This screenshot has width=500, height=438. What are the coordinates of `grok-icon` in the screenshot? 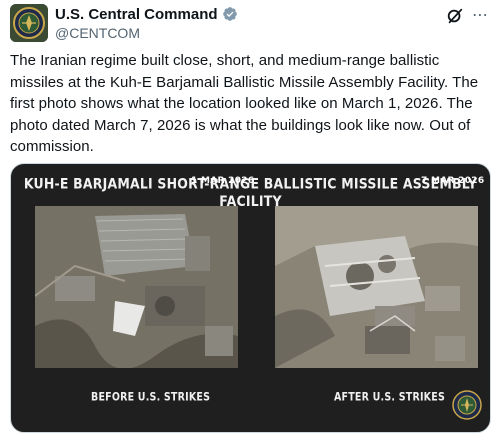 It's located at (455, 16).